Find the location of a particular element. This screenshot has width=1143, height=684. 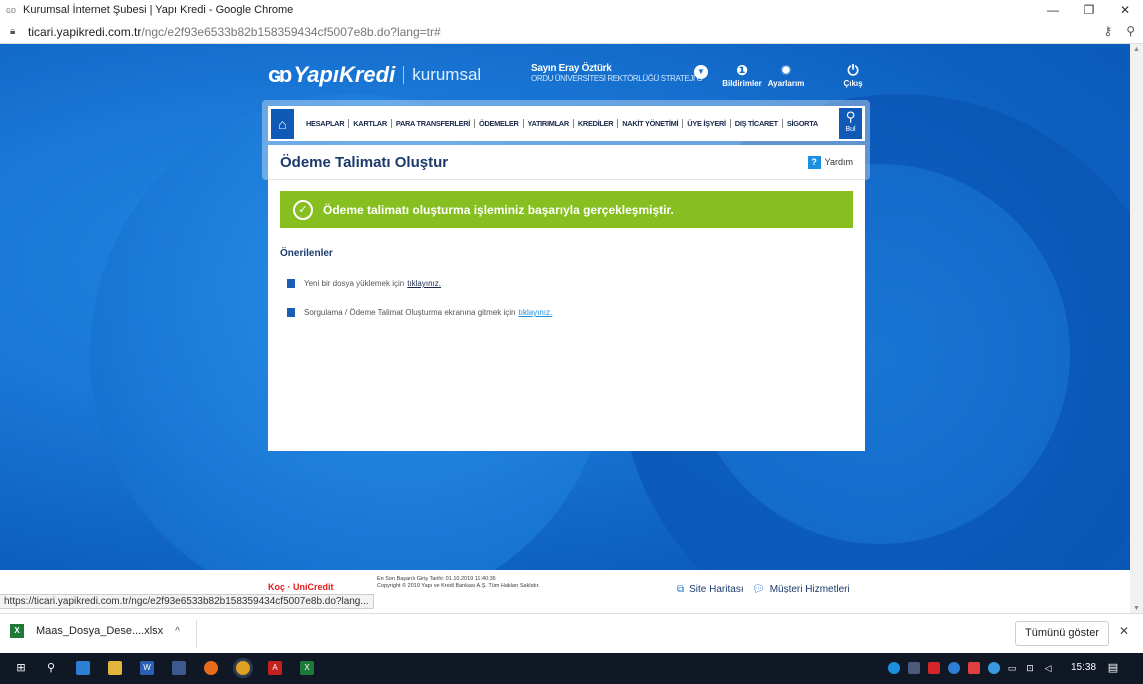

home-button: ⌂ is located at coordinates (282, 123).